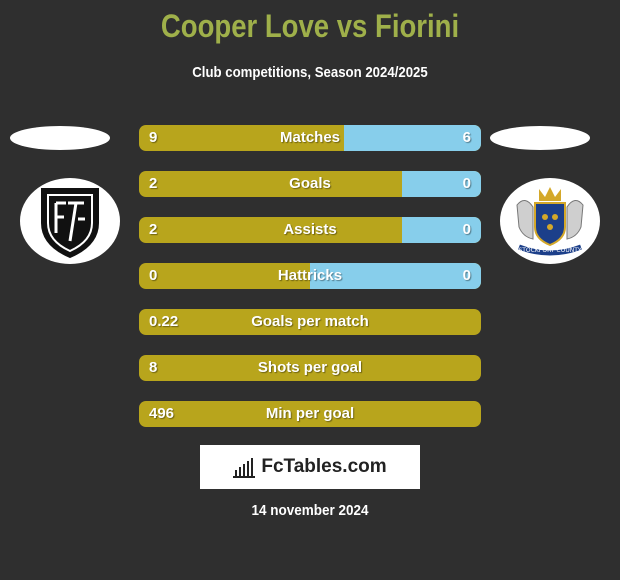 The height and width of the screenshot is (580, 620). I want to click on brand-name: FcTables.com, so click(324, 466).